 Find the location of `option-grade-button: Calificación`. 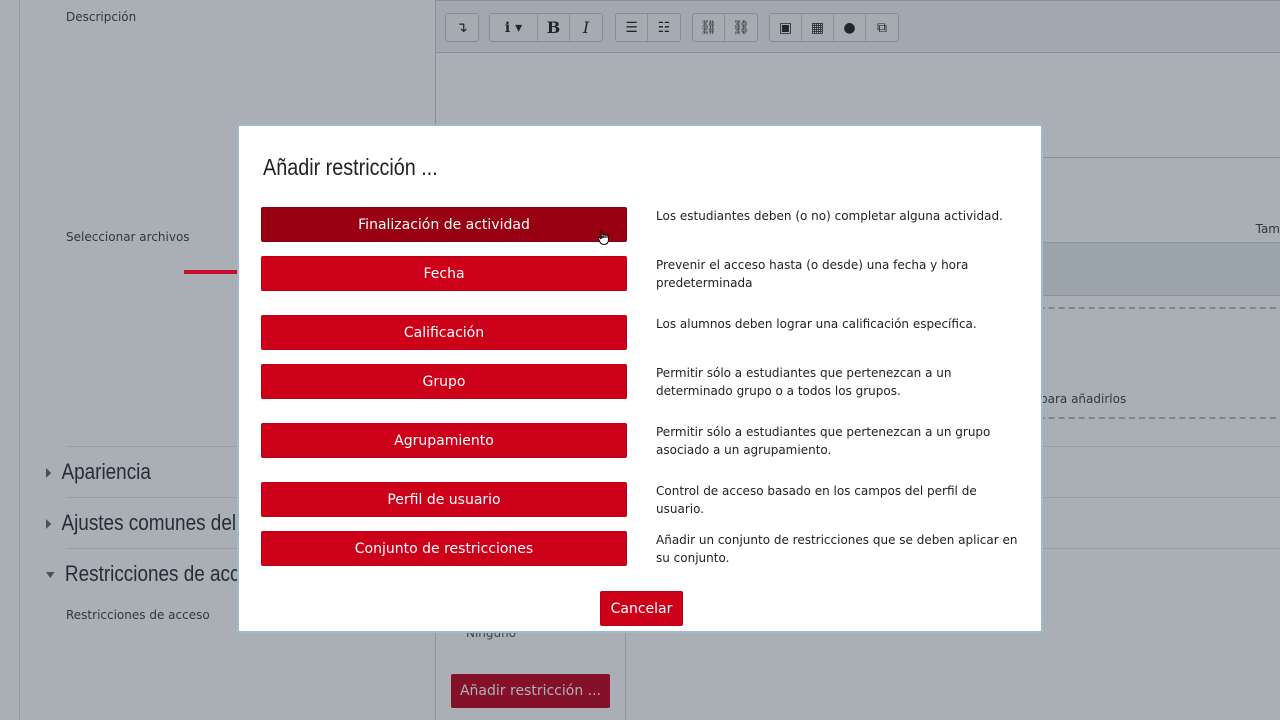

option-grade-button: Calificación is located at coordinates (444, 332).